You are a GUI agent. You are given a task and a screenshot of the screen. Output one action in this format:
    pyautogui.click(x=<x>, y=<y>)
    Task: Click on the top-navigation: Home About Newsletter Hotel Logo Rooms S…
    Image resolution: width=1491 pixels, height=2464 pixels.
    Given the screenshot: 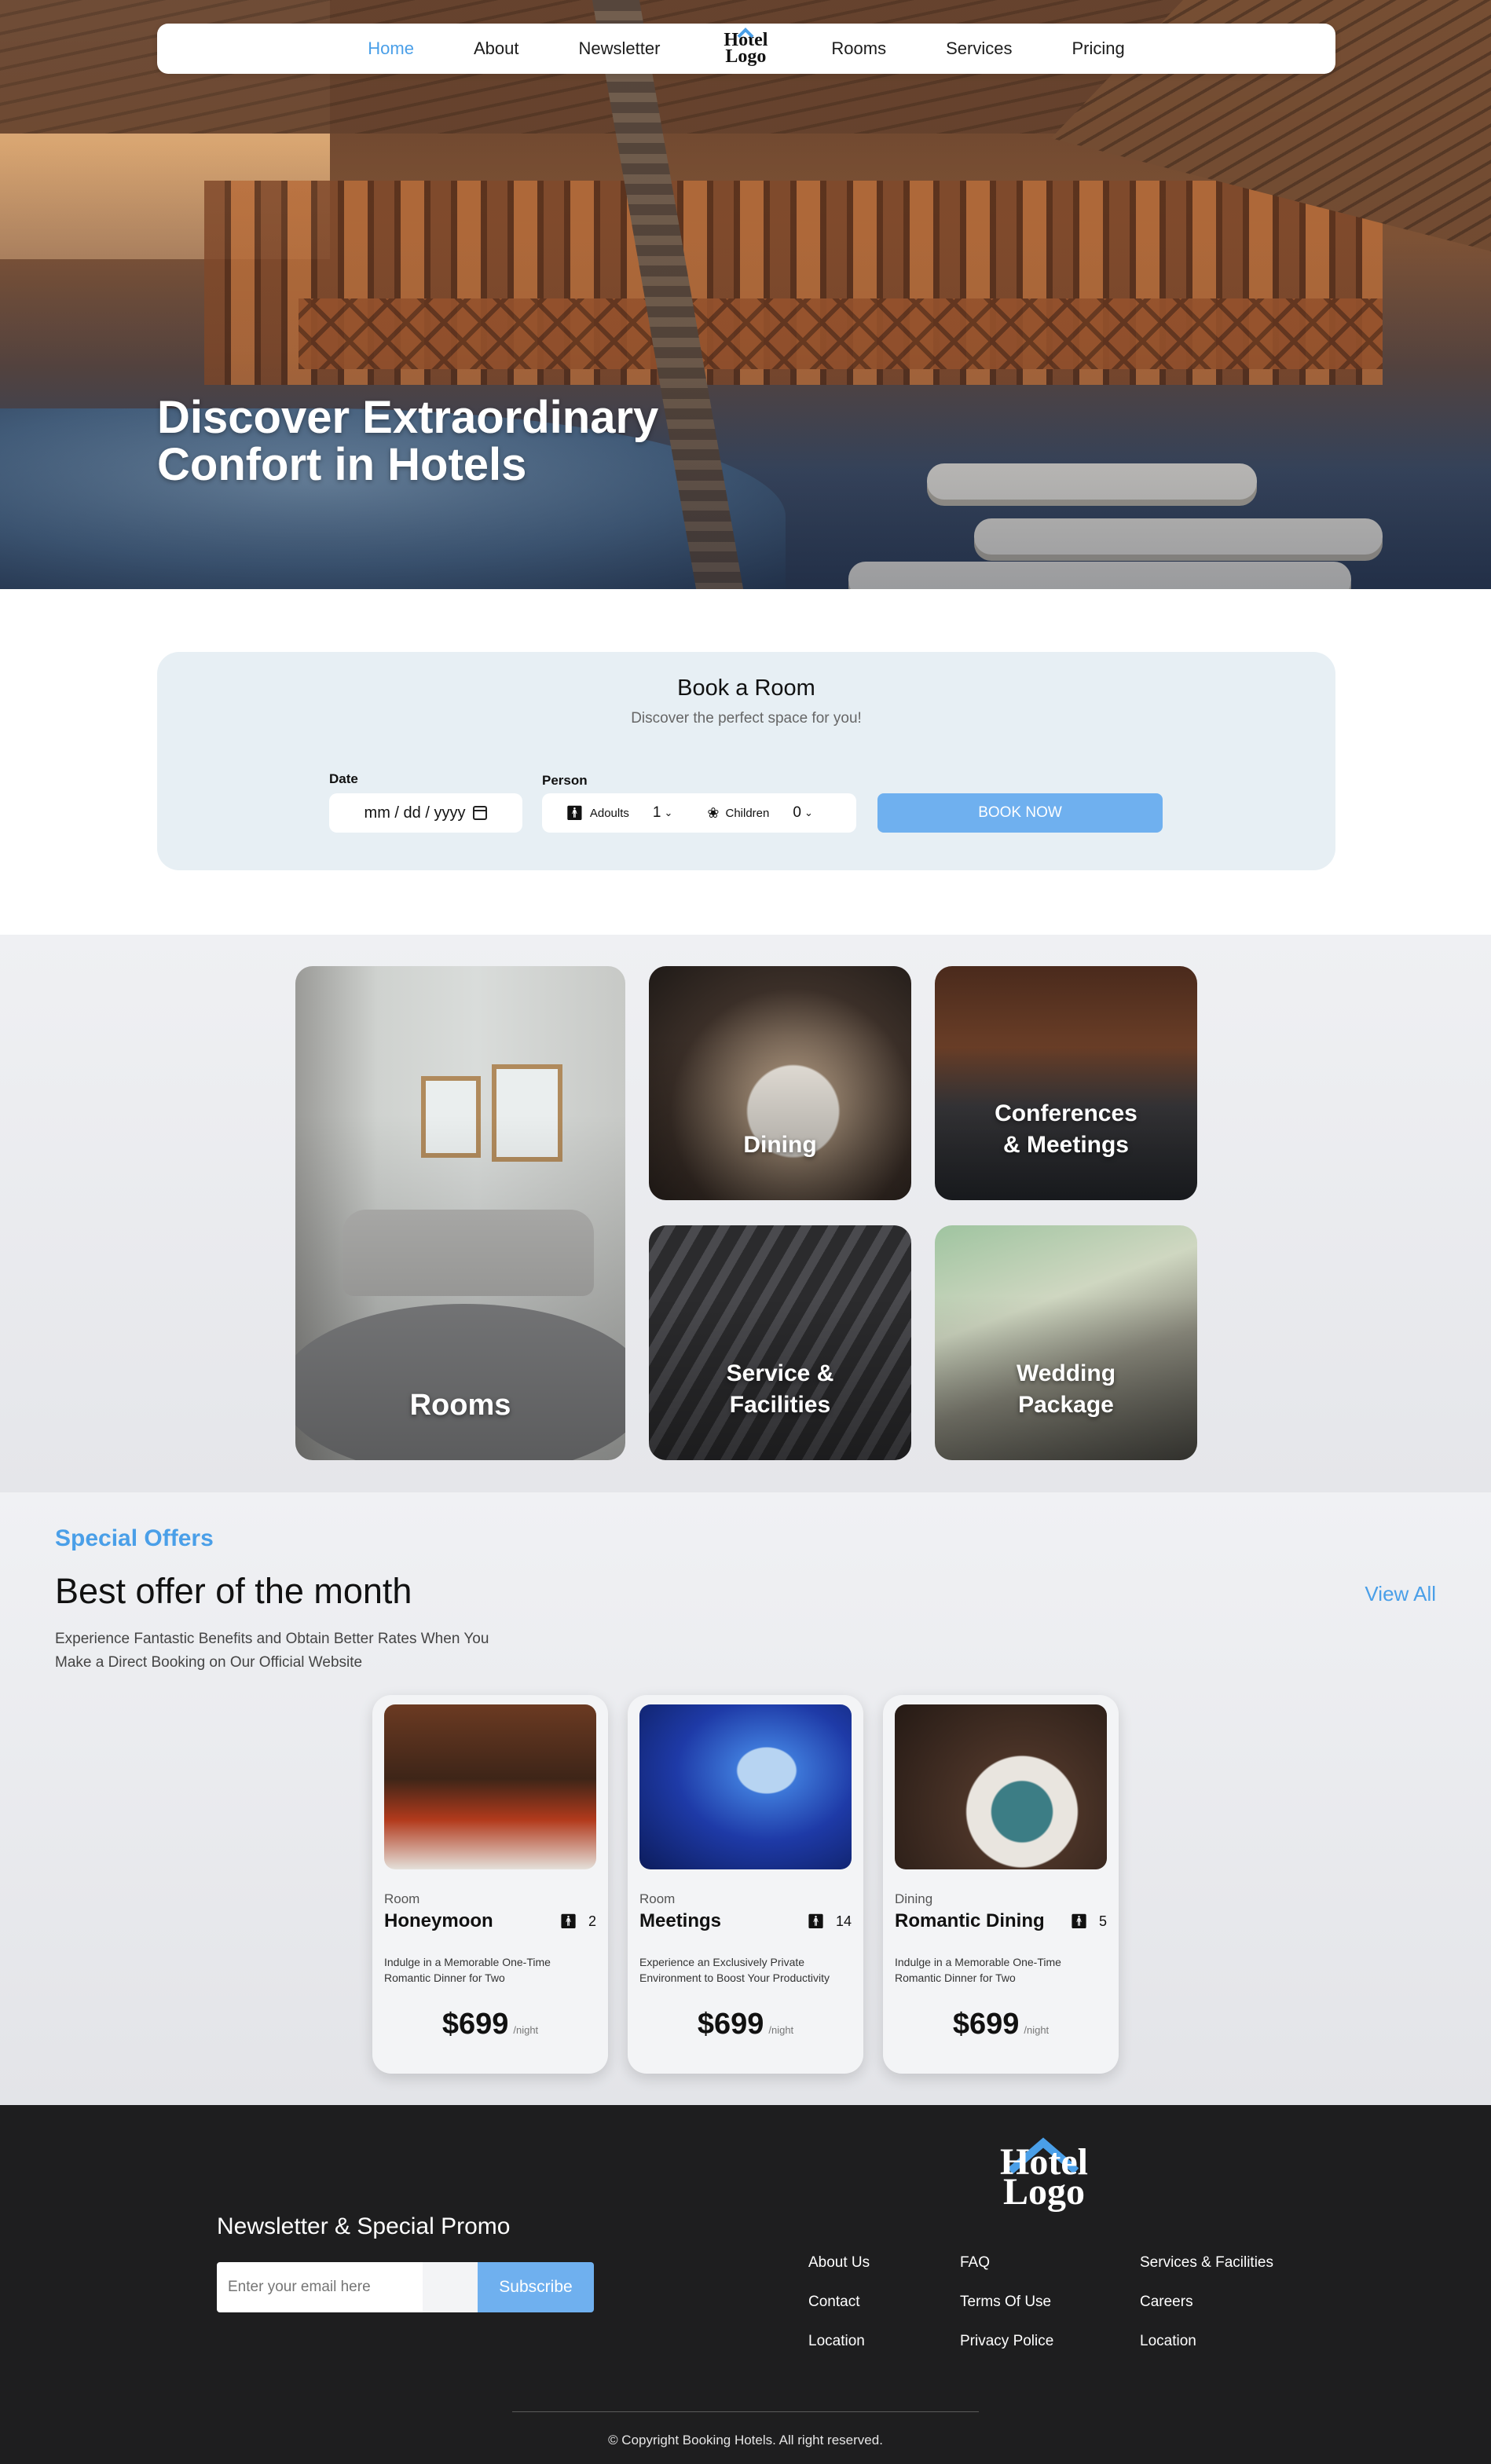 What is the action you would take?
    pyautogui.click(x=746, y=49)
    